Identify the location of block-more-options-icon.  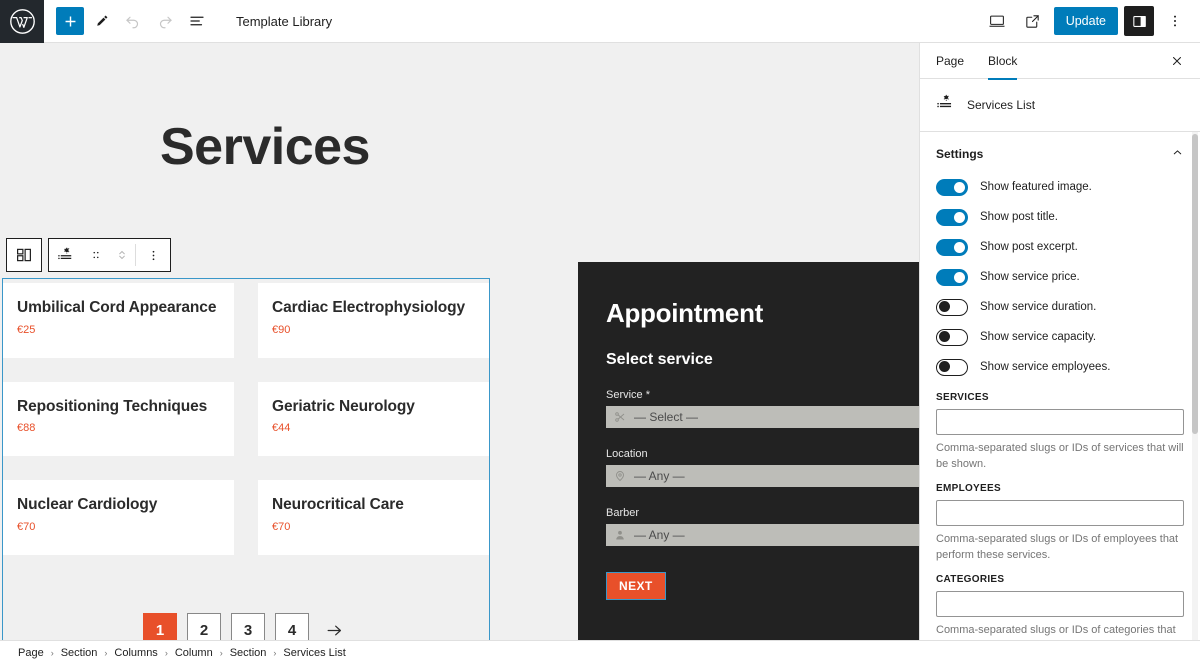
(153, 255).